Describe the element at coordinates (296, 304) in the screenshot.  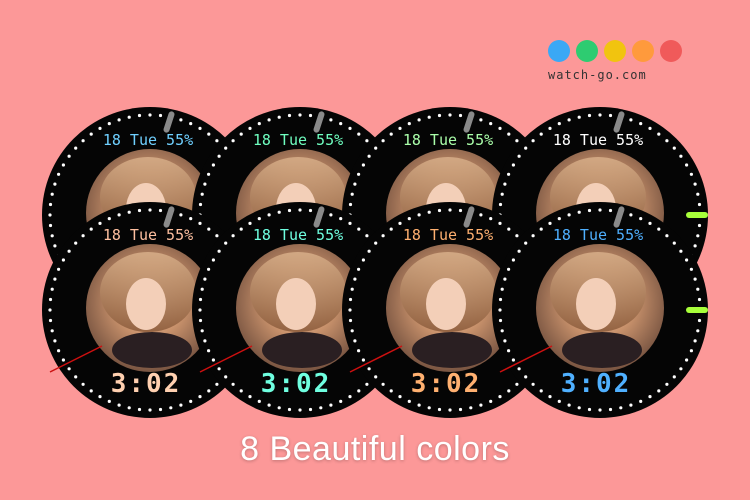
I see `photo-face` at that location.